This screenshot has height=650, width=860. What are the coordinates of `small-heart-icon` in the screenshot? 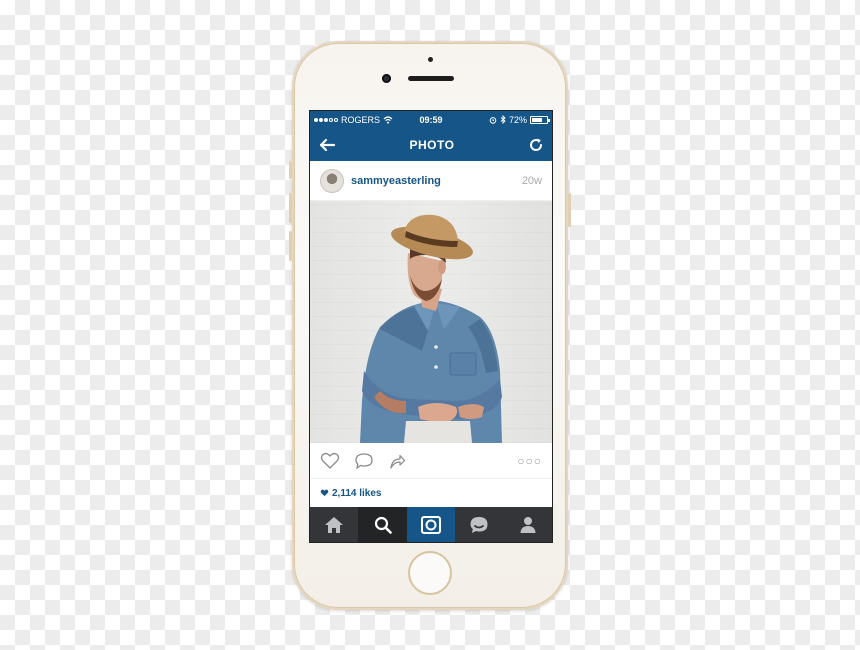 It's located at (324, 493).